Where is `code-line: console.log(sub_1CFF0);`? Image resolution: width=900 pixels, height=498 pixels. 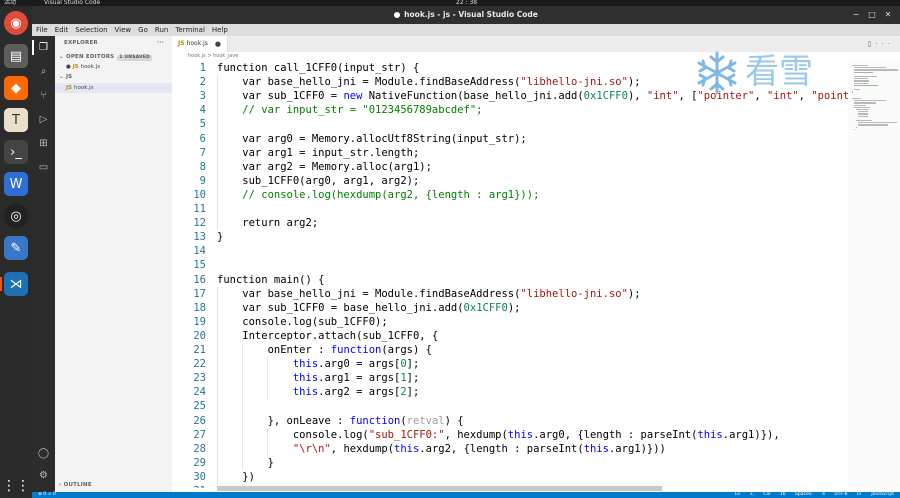 code-line: console.log(sub_1CFF0); is located at coordinates (302, 322).